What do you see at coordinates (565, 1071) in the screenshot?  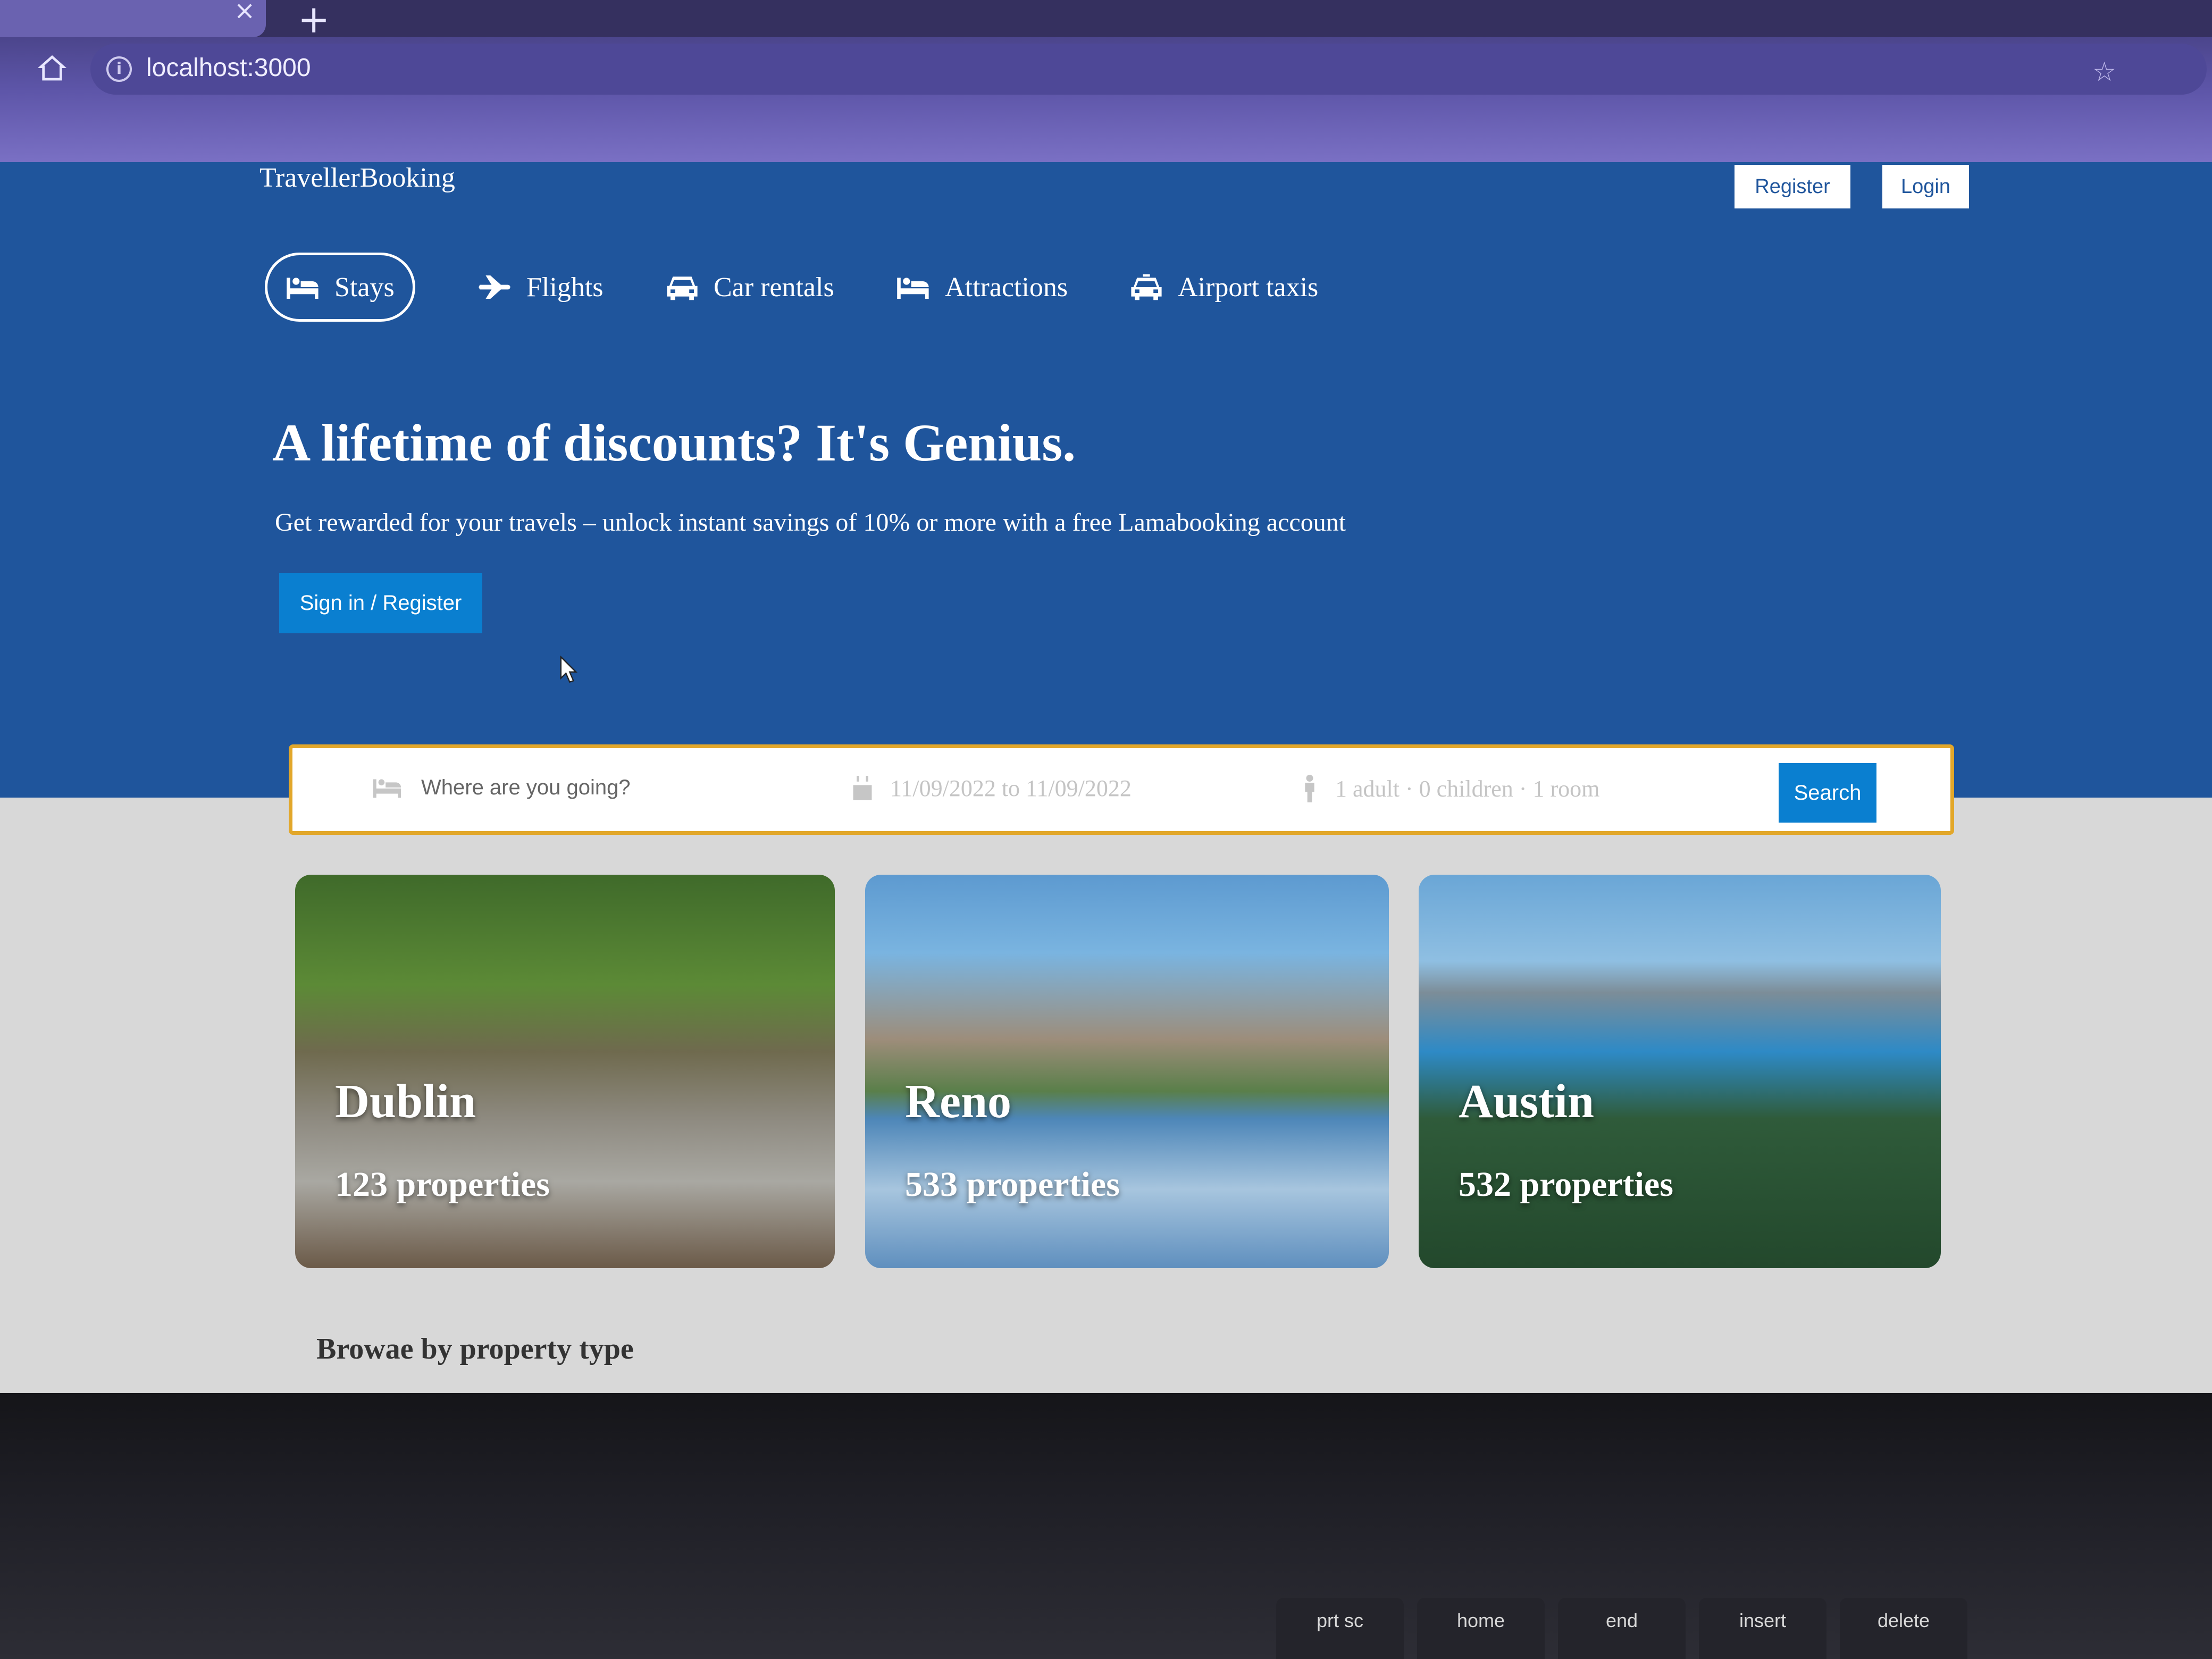 I see `featured-card-dublin: Dublin 123 properties` at bounding box center [565, 1071].